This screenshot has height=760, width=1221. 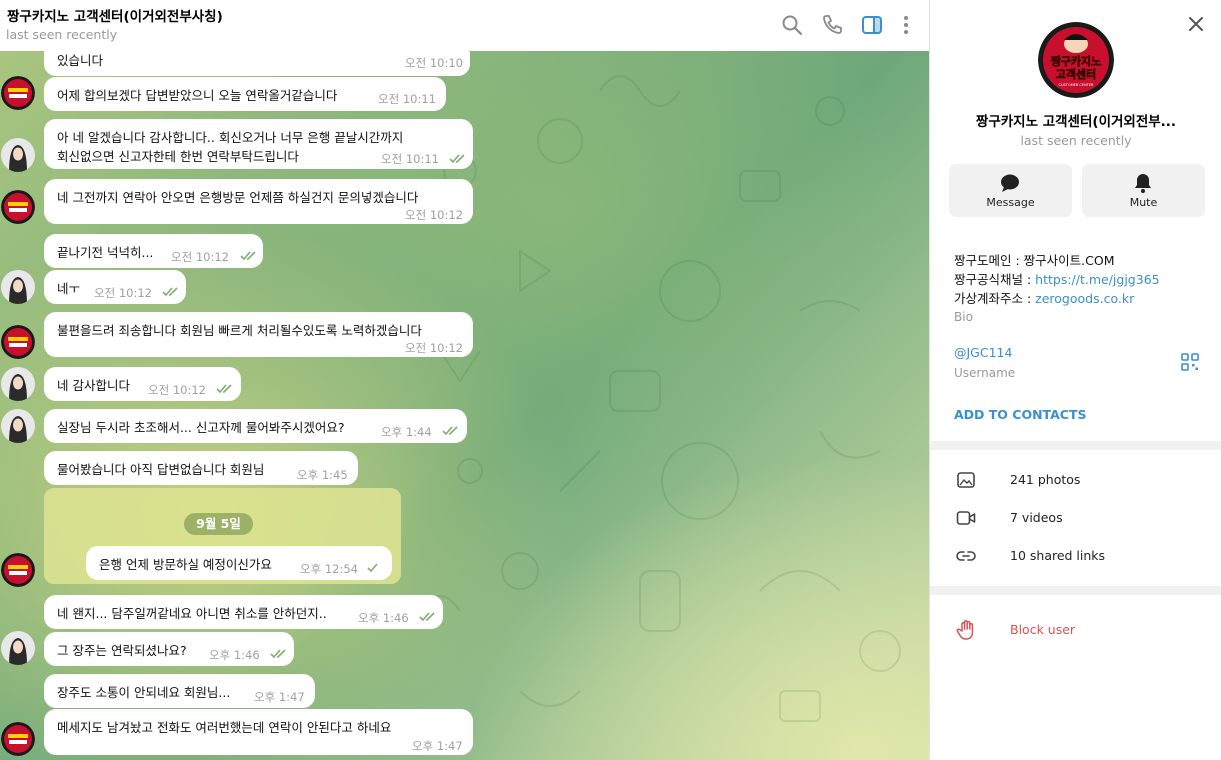 I want to click on bio-link: https://t.me/jgjg365, so click(x=1097, y=279).